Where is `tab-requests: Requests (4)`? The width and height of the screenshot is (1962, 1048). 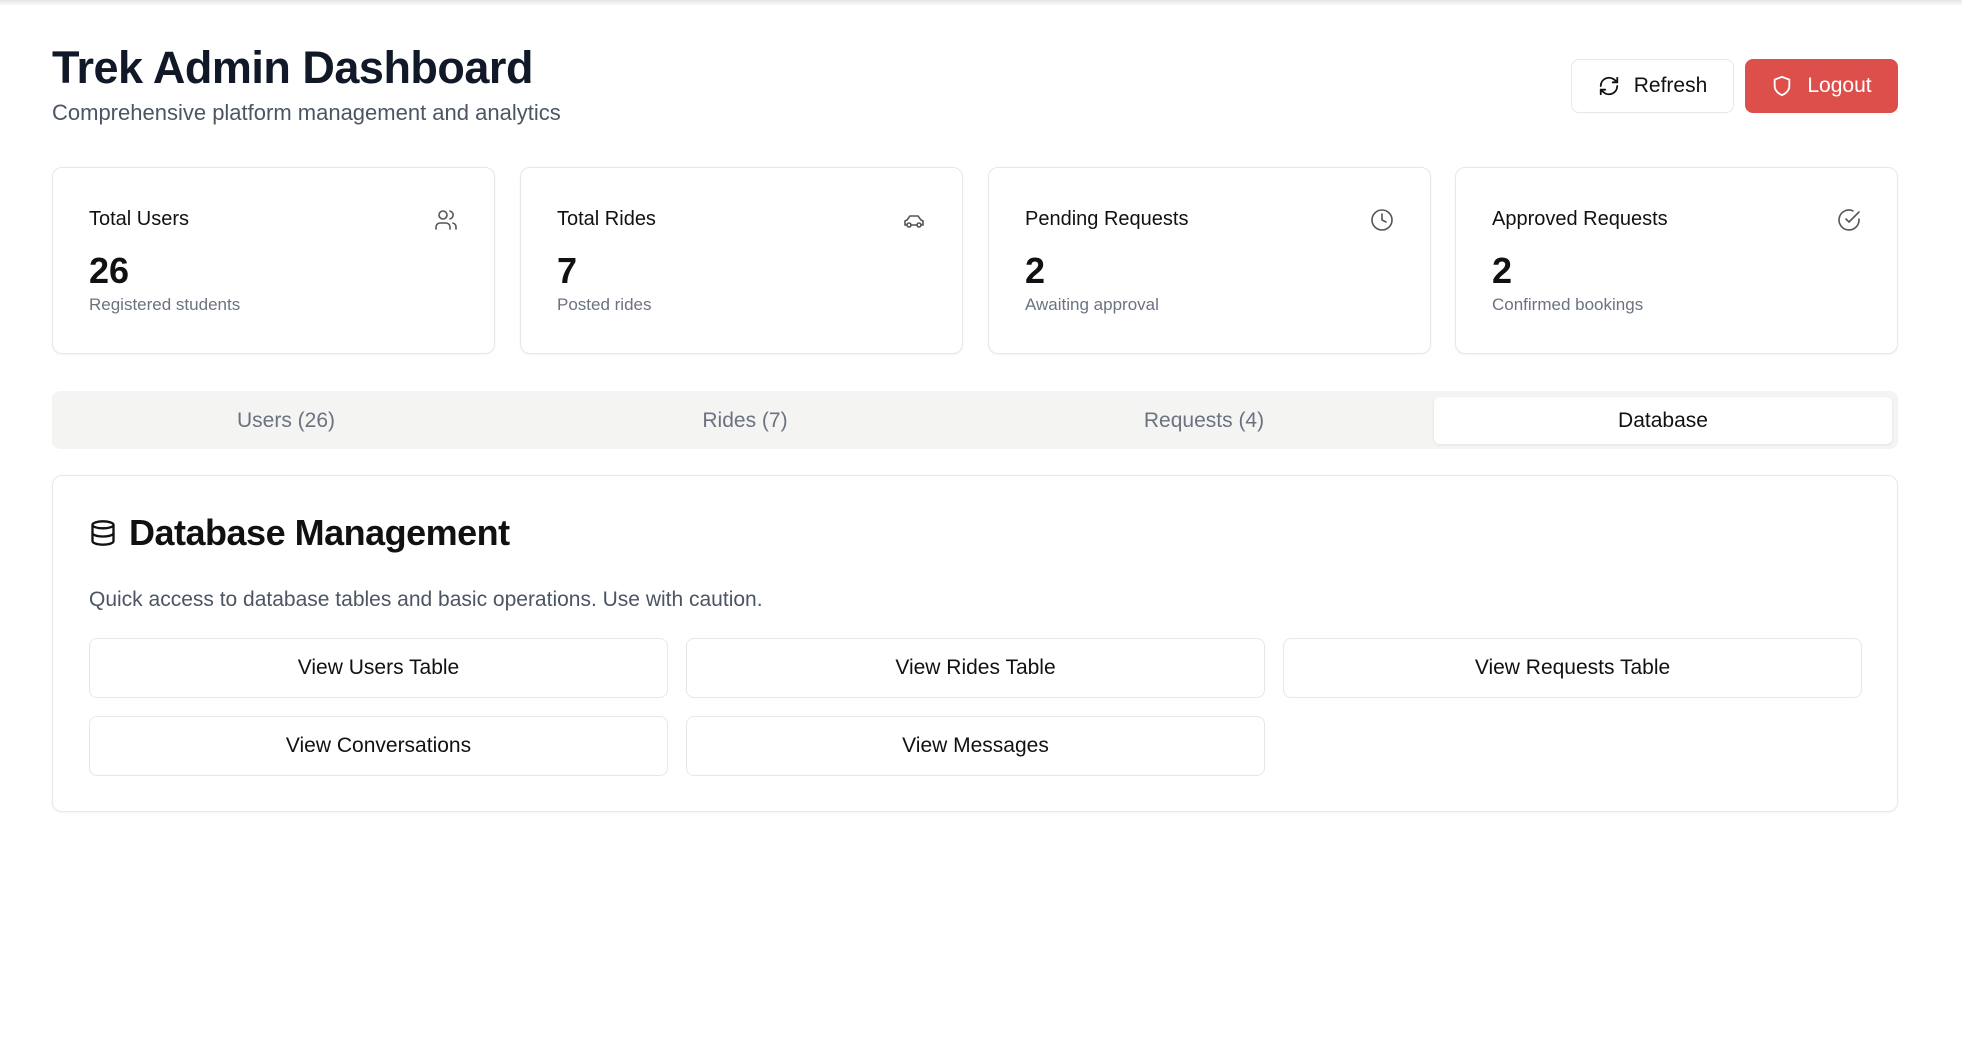
tab-requests: Requests (4) is located at coordinates (1204, 420).